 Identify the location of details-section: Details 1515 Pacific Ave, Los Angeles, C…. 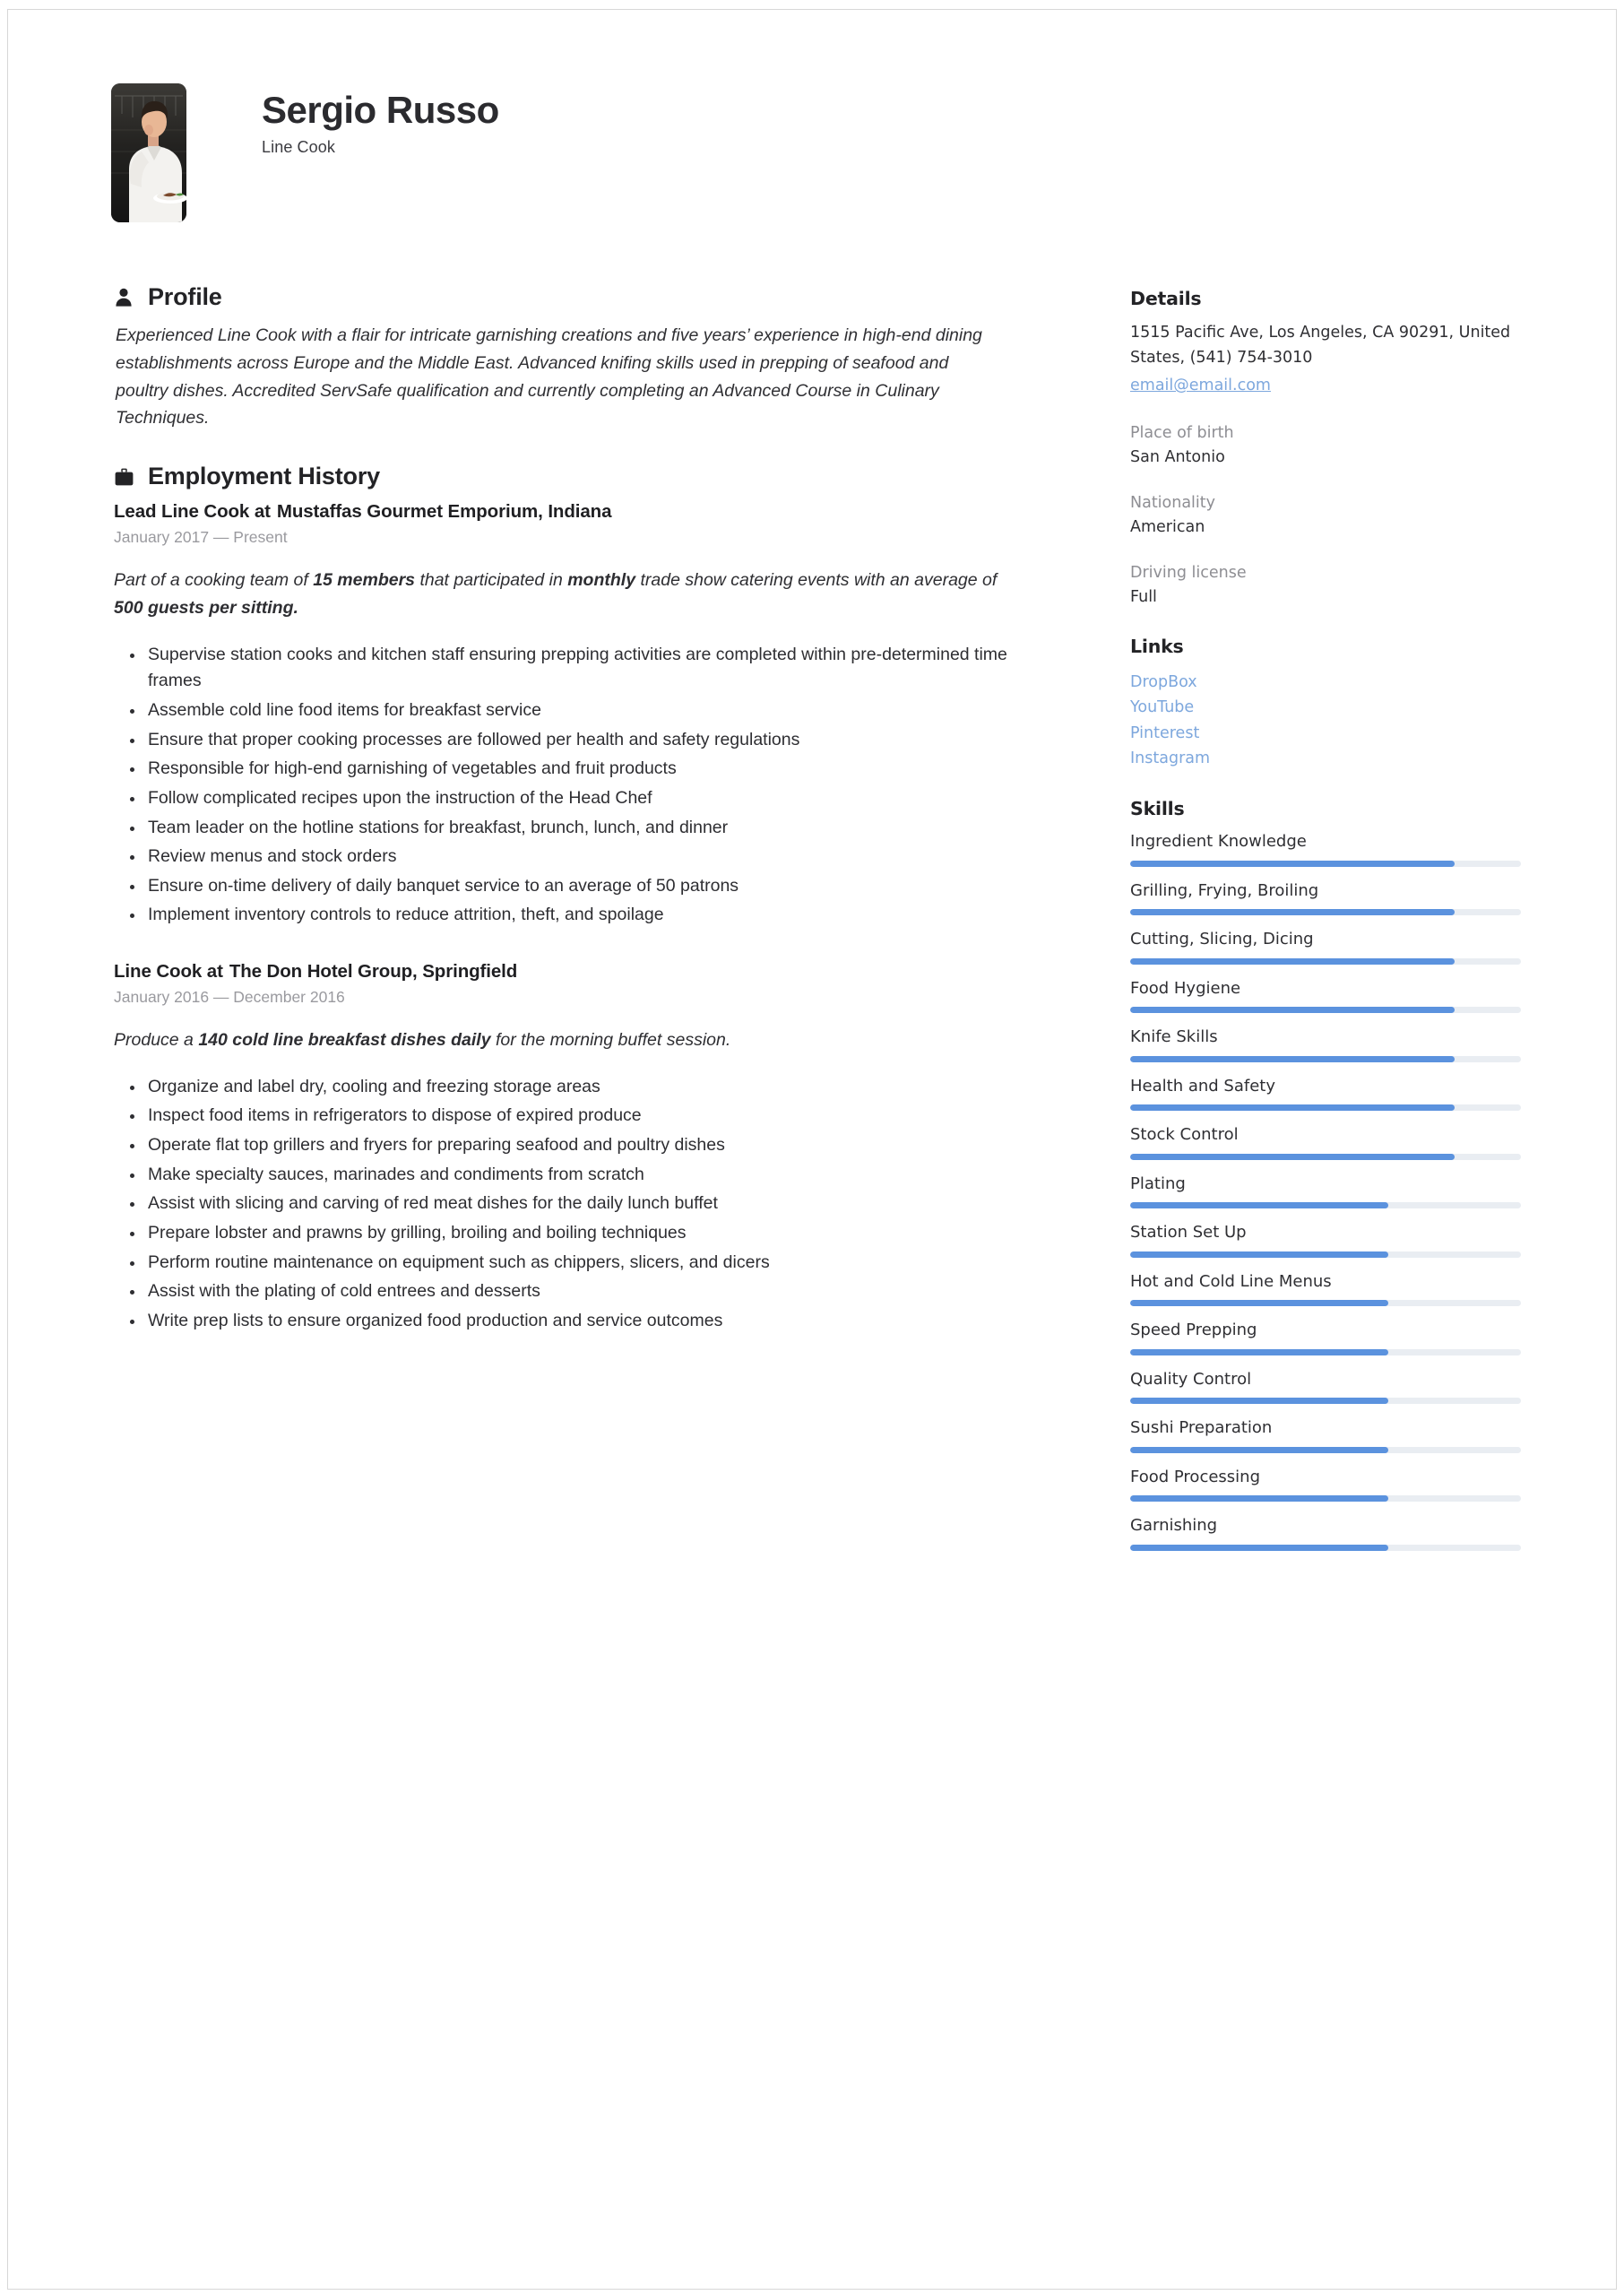
(1326, 449).